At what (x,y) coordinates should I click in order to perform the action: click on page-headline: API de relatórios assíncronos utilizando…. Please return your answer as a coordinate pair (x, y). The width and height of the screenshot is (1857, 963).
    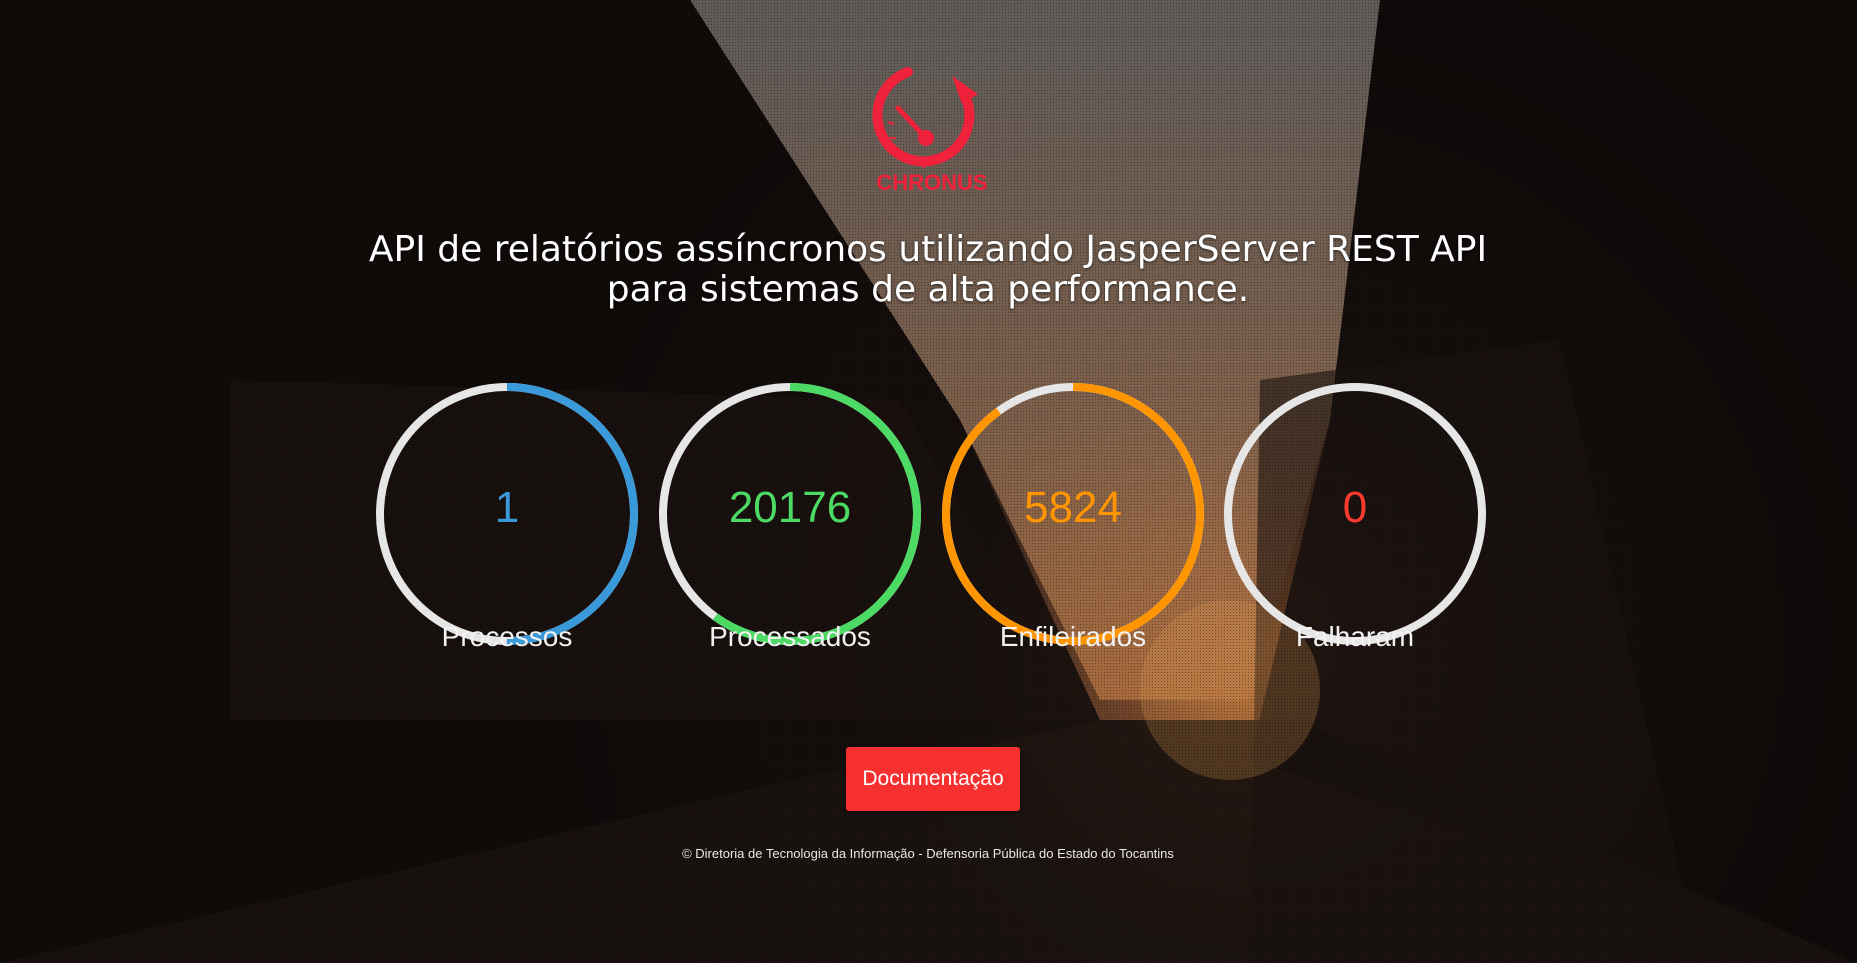
    Looking at the image, I should click on (928, 269).